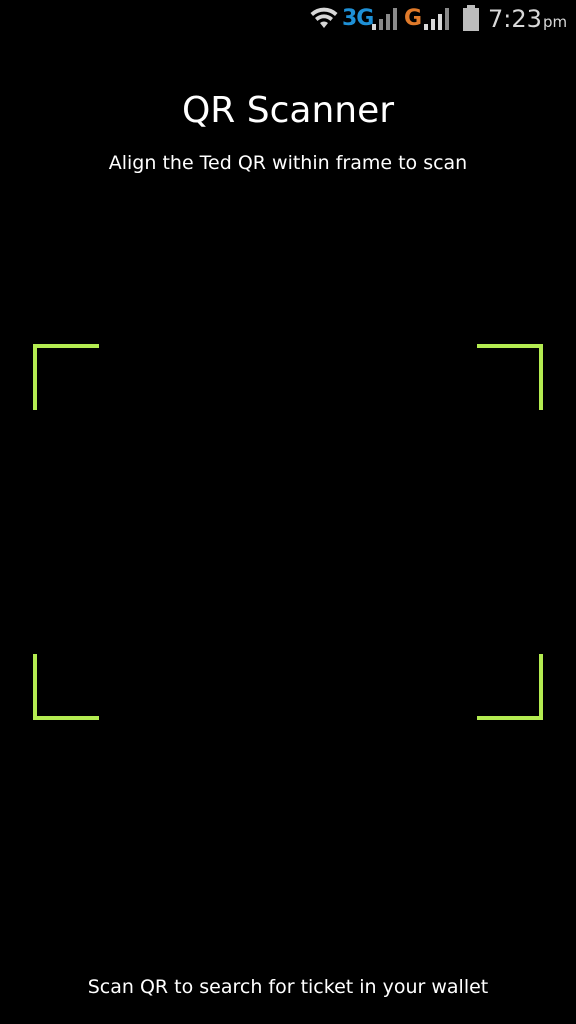 The width and height of the screenshot is (576, 1024). What do you see at coordinates (358, 18) in the screenshot?
I see `network-3g-label: 3G` at bounding box center [358, 18].